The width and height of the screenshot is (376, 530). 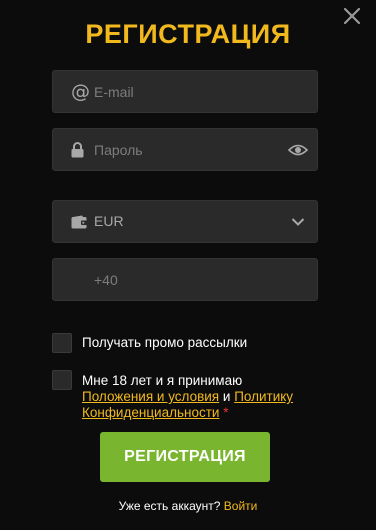 I want to click on at-icon: @, so click(x=80, y=91).